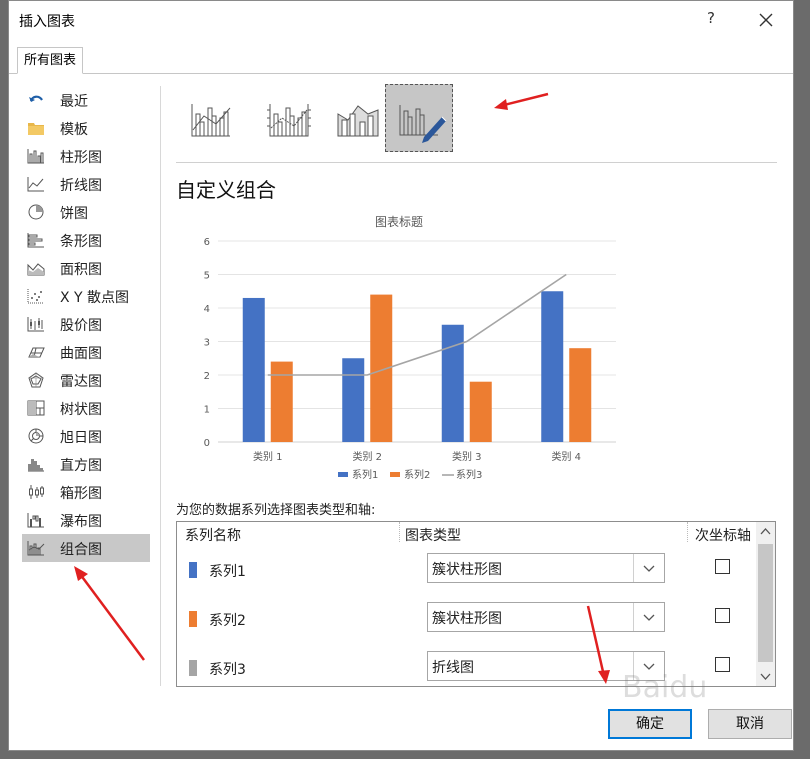 Image resolution: width=810 pixels, height=759 pixels. Describe the element at coordinates (665, 687) in the screenshot. I see `watermark-text: Baidu` at that location.